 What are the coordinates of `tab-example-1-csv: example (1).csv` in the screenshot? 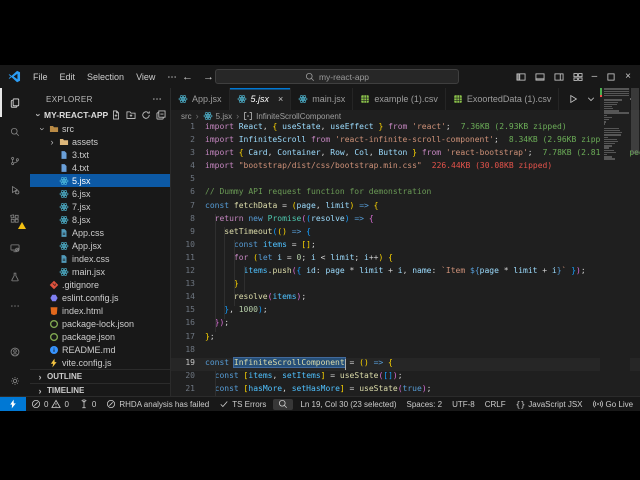 It's located at (399, 99).